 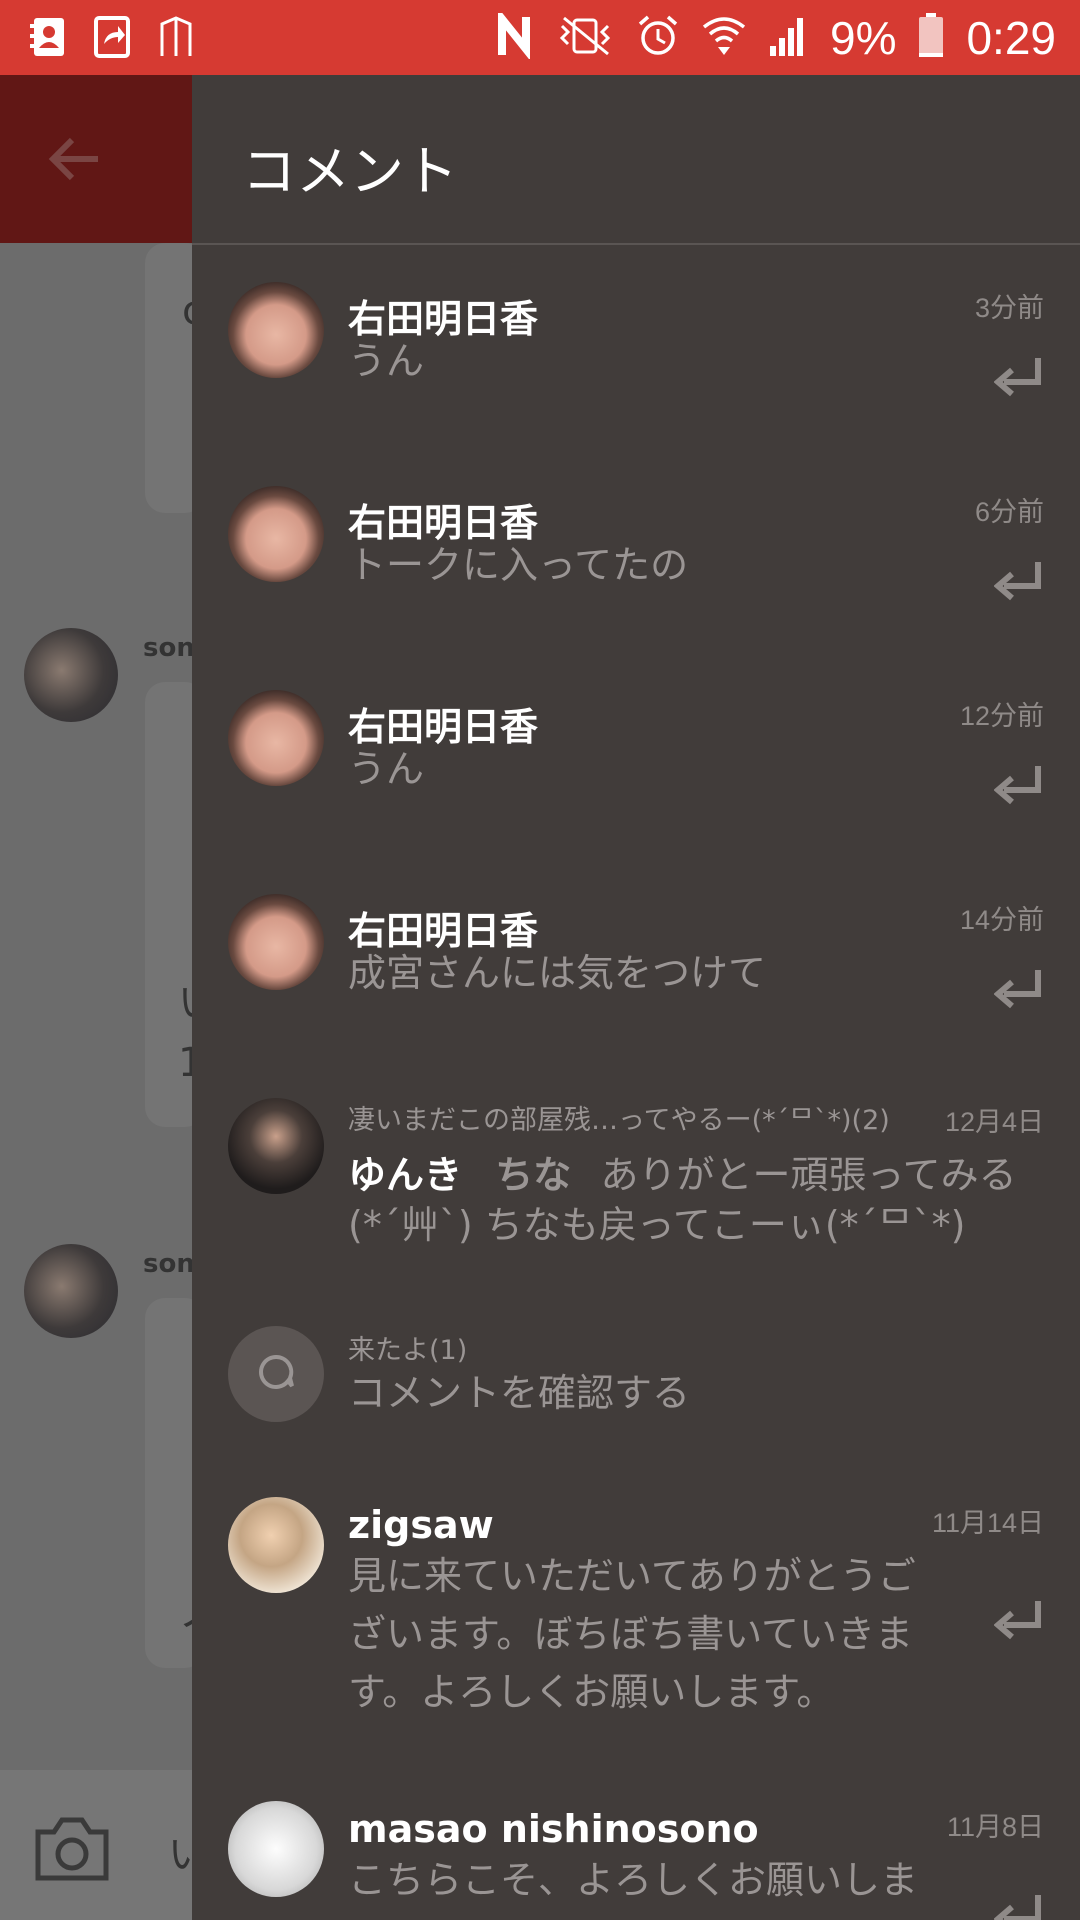 What do you see at coordinates (1009, 512) in the screenshot?
I see `comment-time: 6分前` at bounding box center [1009, 512].